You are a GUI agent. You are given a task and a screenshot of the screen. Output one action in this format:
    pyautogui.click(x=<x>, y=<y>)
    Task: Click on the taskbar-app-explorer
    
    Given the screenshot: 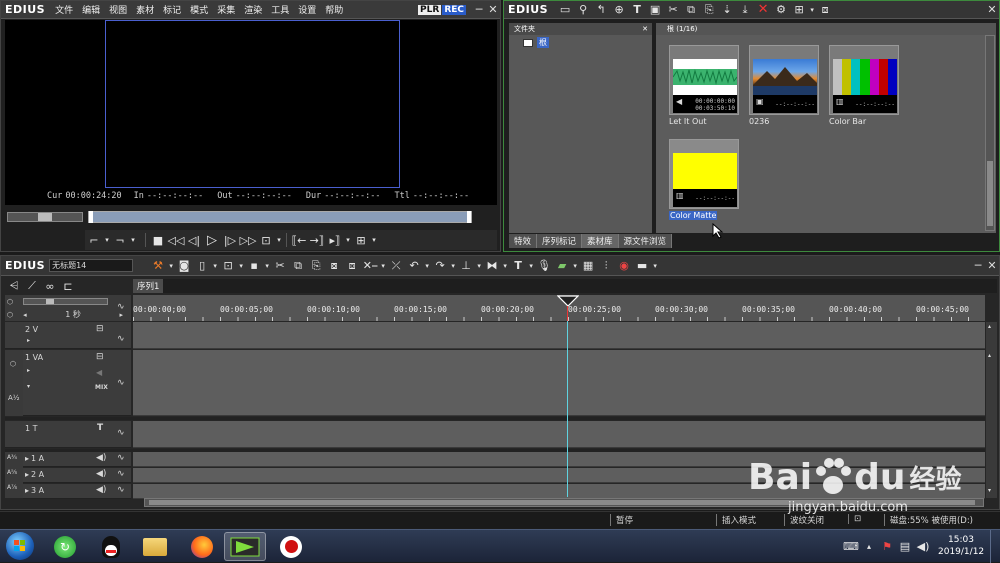 What is the action you would take?
    pyautogui.click(x=155, y=546)
    